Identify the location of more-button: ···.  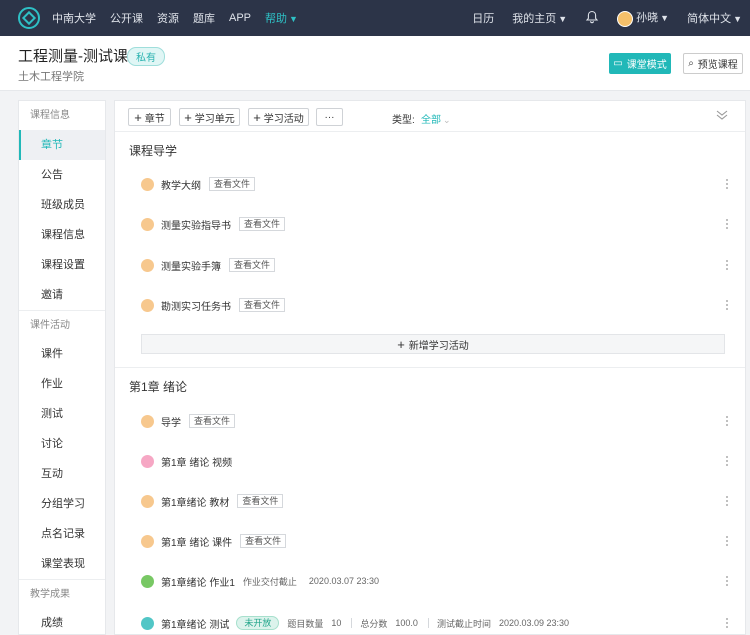
(329, 117).